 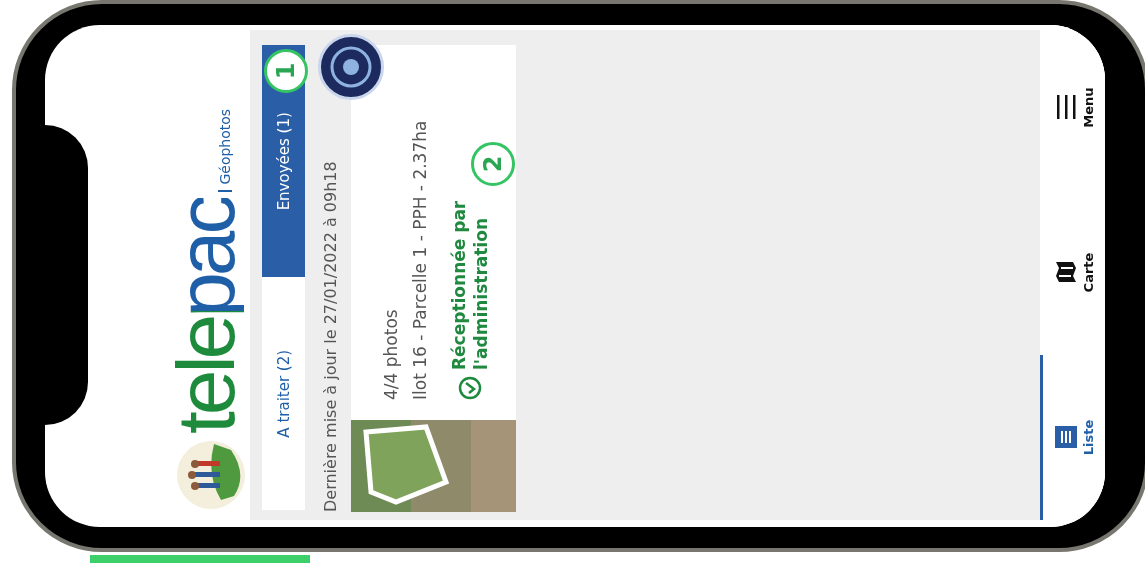 What do you see at coordinates (225, 150) in the screenshot?
I see `logo-subtitle: Géophotos` at bounding box center [225, 150].